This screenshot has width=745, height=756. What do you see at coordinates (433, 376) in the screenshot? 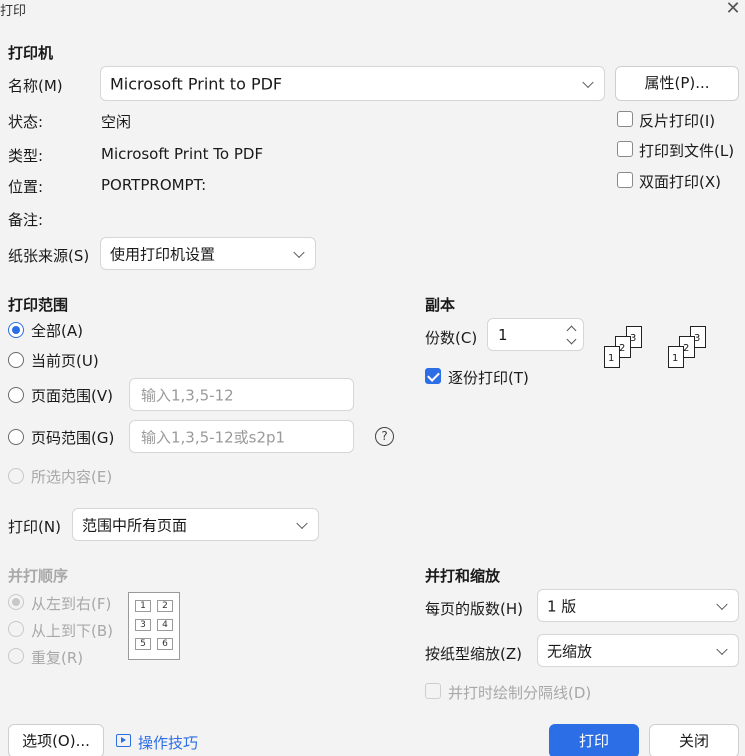
I see `collate-checkbox` at bounding box center [433, 376].